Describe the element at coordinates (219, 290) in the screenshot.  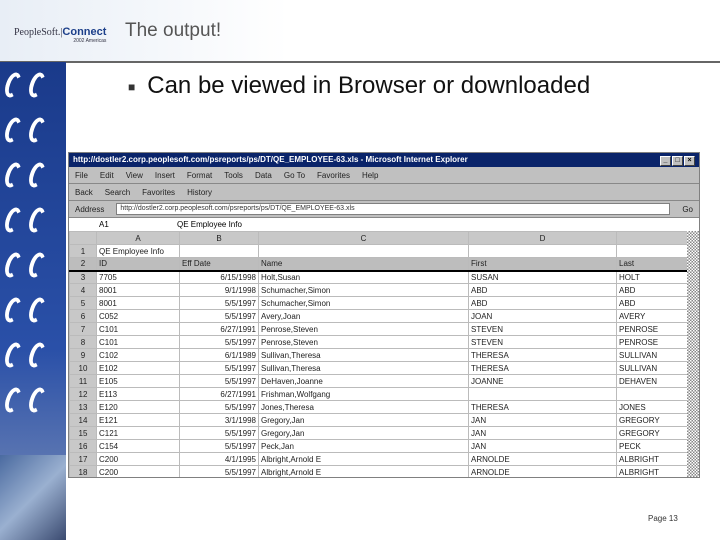
I see `cell: 9/1/1998` at that location.